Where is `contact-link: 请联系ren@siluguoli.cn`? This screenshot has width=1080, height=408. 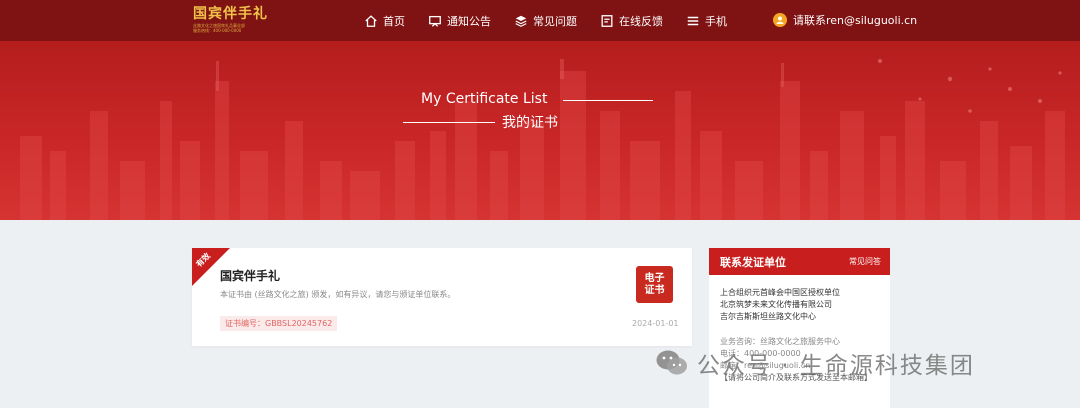 contact-link: 请联系ren@siluguoli.cn is located at coordinates (845, 20).